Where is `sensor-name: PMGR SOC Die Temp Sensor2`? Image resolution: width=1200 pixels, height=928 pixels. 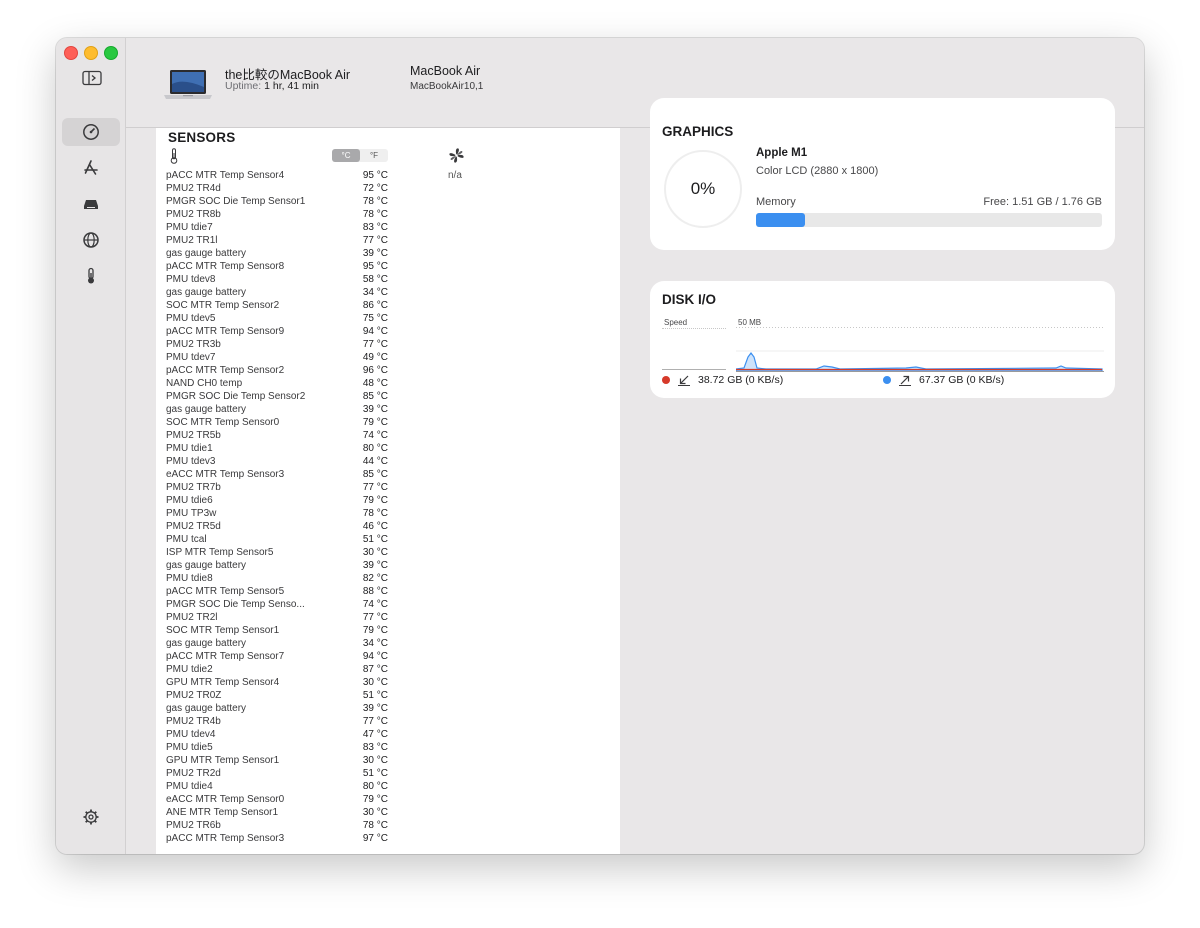
sensor-name: PMGR SOC Die Temp Sensor2 is located at coordinates (236, 396).